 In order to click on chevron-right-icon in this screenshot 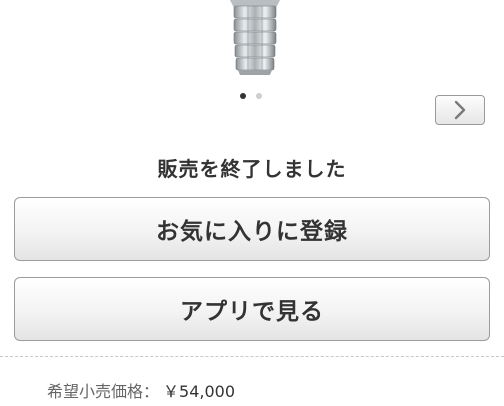, I will do `click(460, 110)`.